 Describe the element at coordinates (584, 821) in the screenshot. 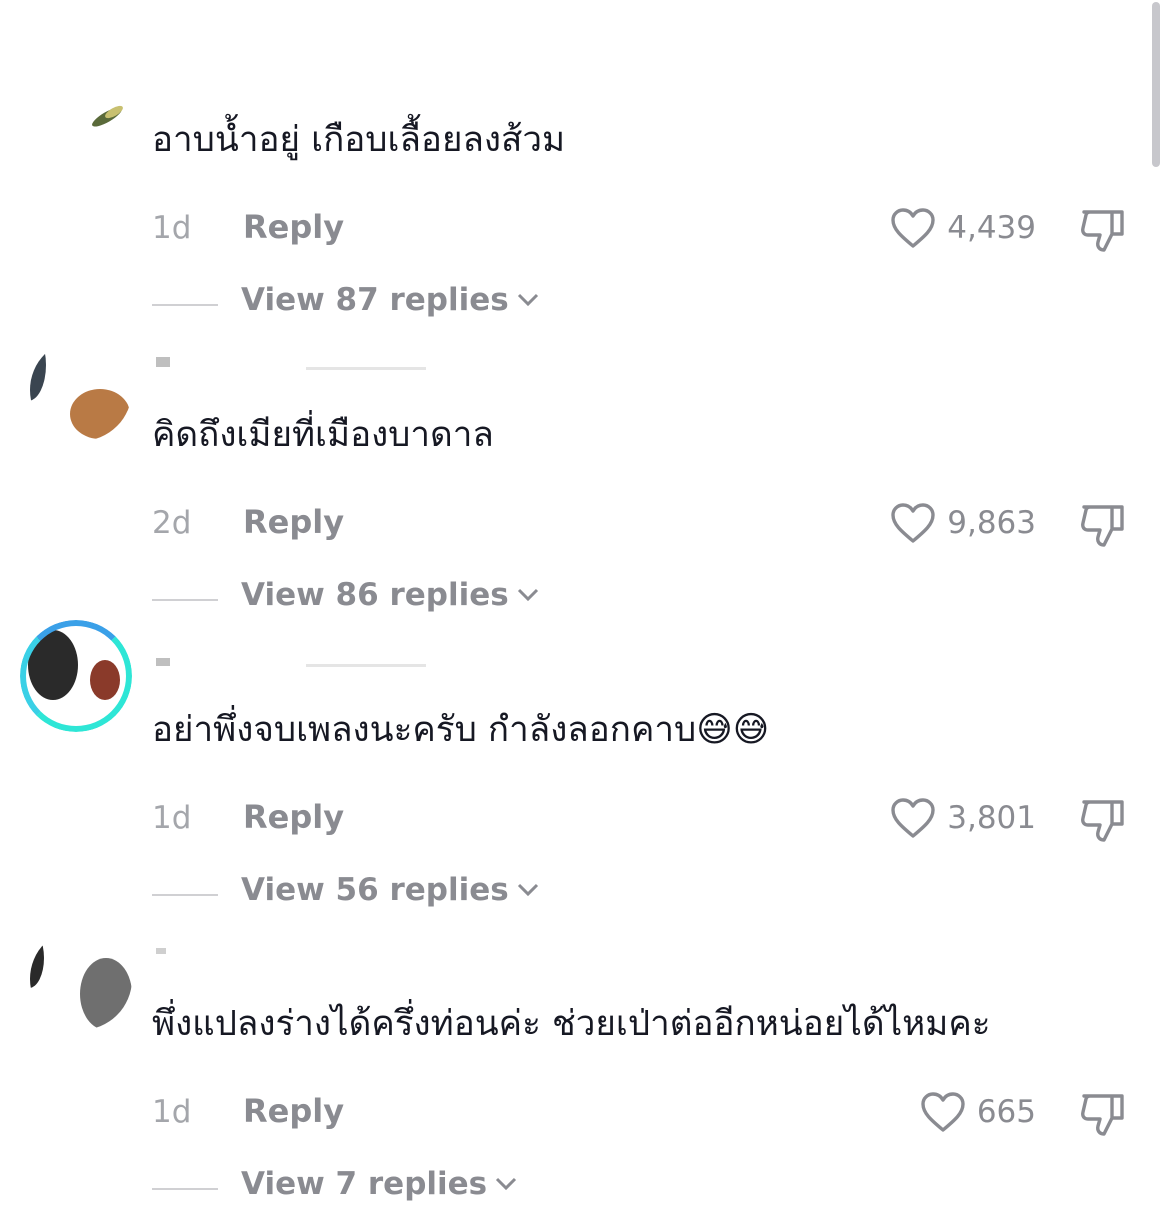

I see `comment-actions: 1d Reply 3,801` at that location.